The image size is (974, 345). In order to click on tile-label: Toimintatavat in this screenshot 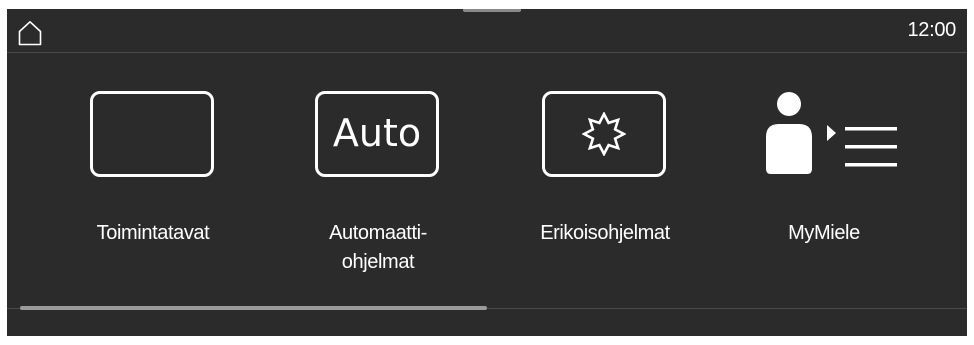, I will do `click(153, 233)`.